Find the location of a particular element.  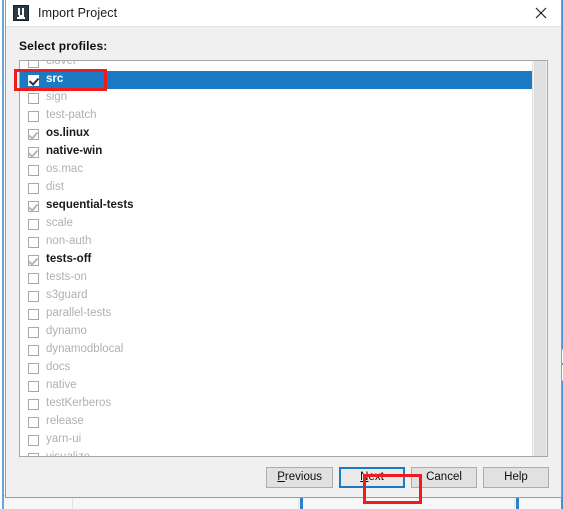

profile-list-item: dist is located at coordinates (276, 188).